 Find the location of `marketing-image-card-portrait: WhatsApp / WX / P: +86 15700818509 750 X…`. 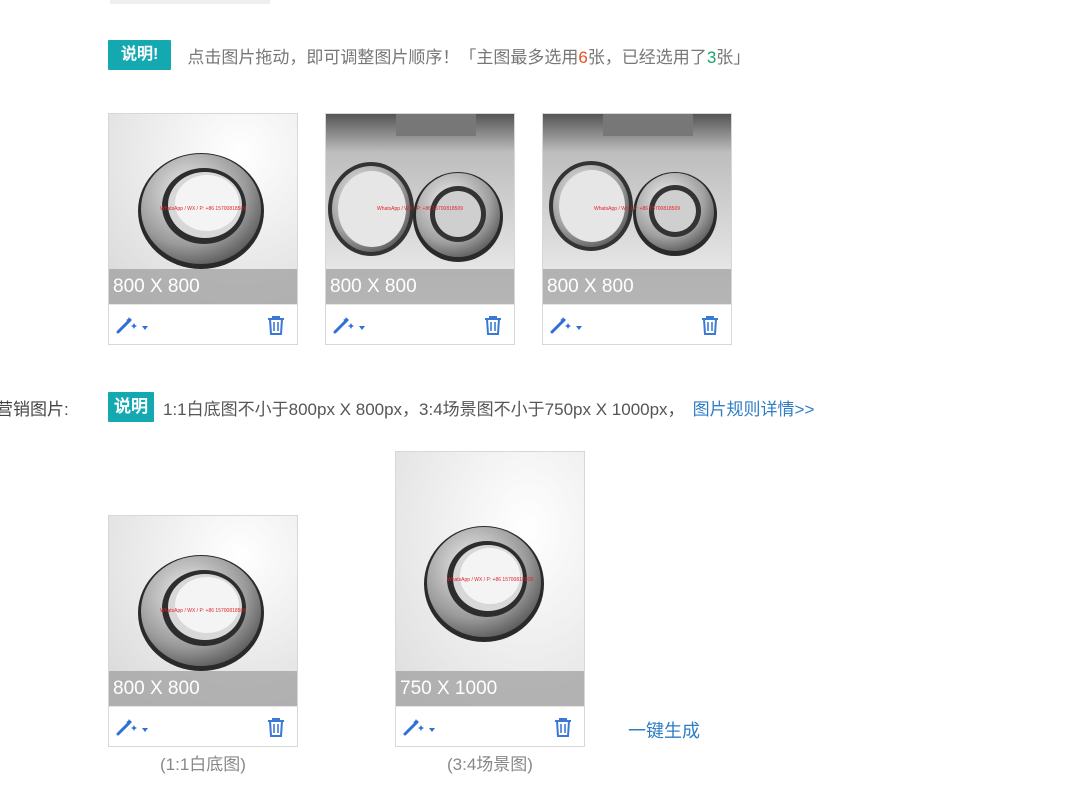

marketing-image-card-portrait: WhatsApp / WX / P: +86 15700818509 750 X… is located at coordinates (490, 599).